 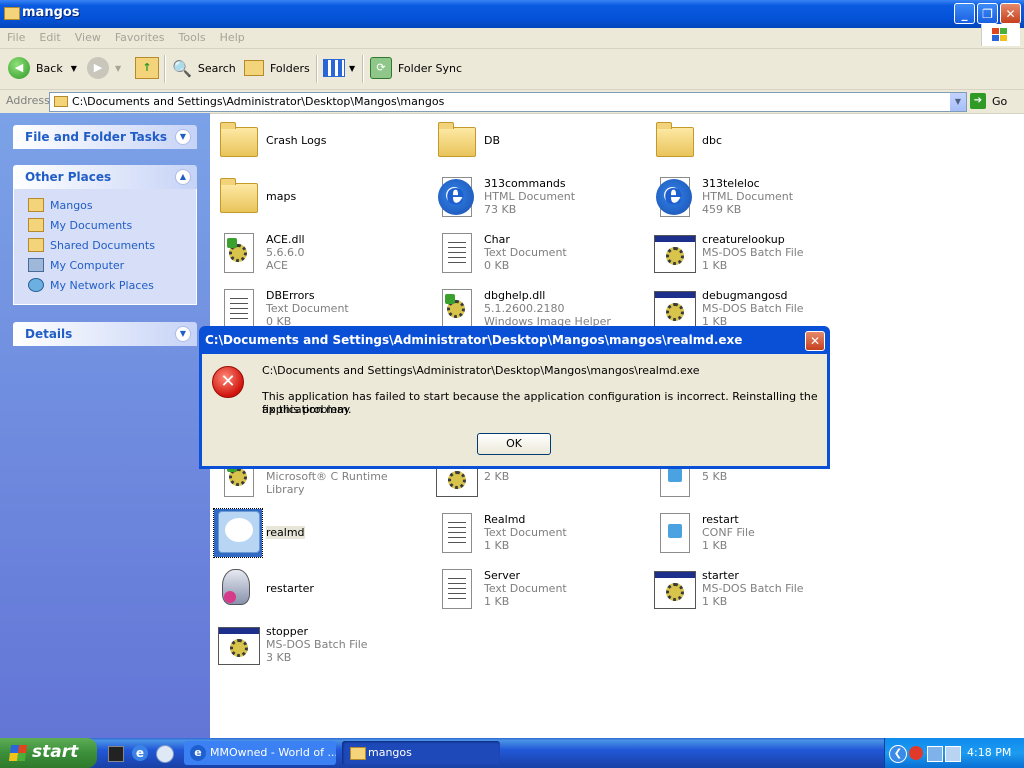 I want to click on menu-help: Help, so click(x=232, y=36).